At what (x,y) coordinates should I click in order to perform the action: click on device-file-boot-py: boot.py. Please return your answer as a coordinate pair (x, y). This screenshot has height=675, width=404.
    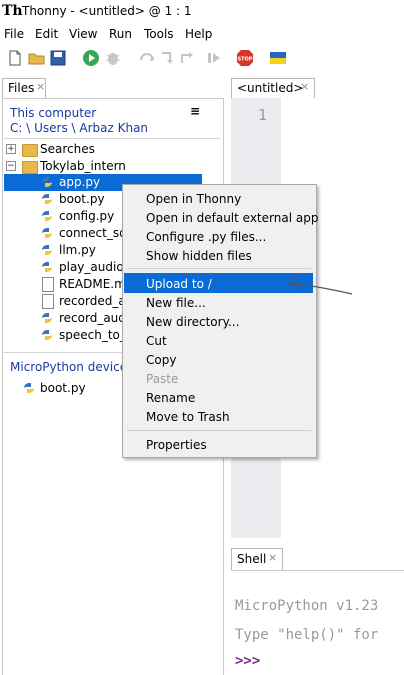
    Looking at the image, I should click on (63, 388).